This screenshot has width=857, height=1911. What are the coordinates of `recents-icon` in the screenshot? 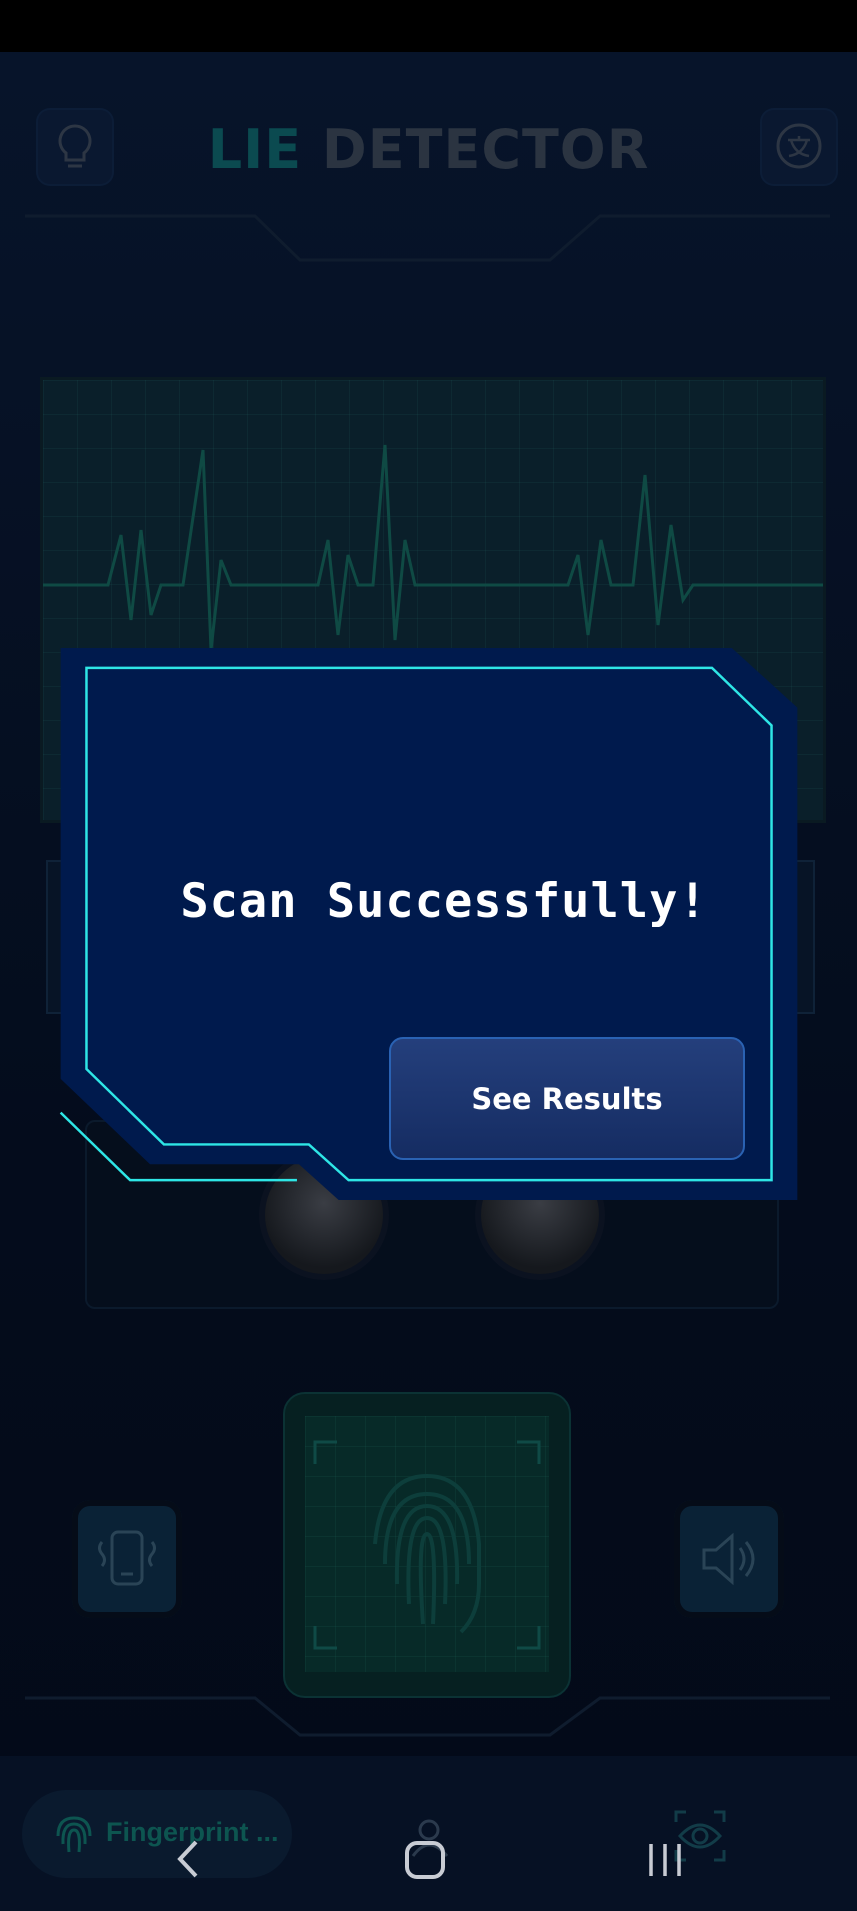 It's located at (665, 1860).